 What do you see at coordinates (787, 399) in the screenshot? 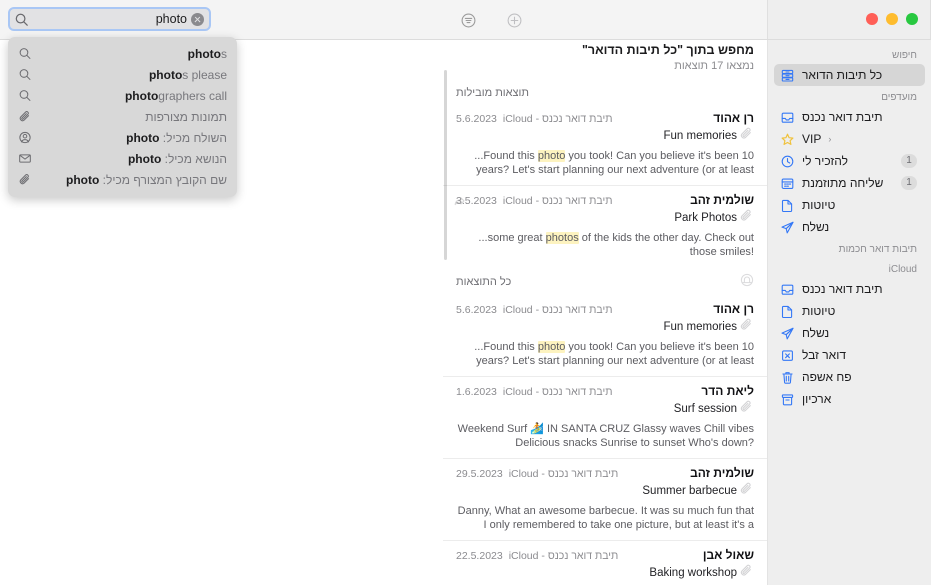
I see `archive-icon` at bounding box center [787, 399].